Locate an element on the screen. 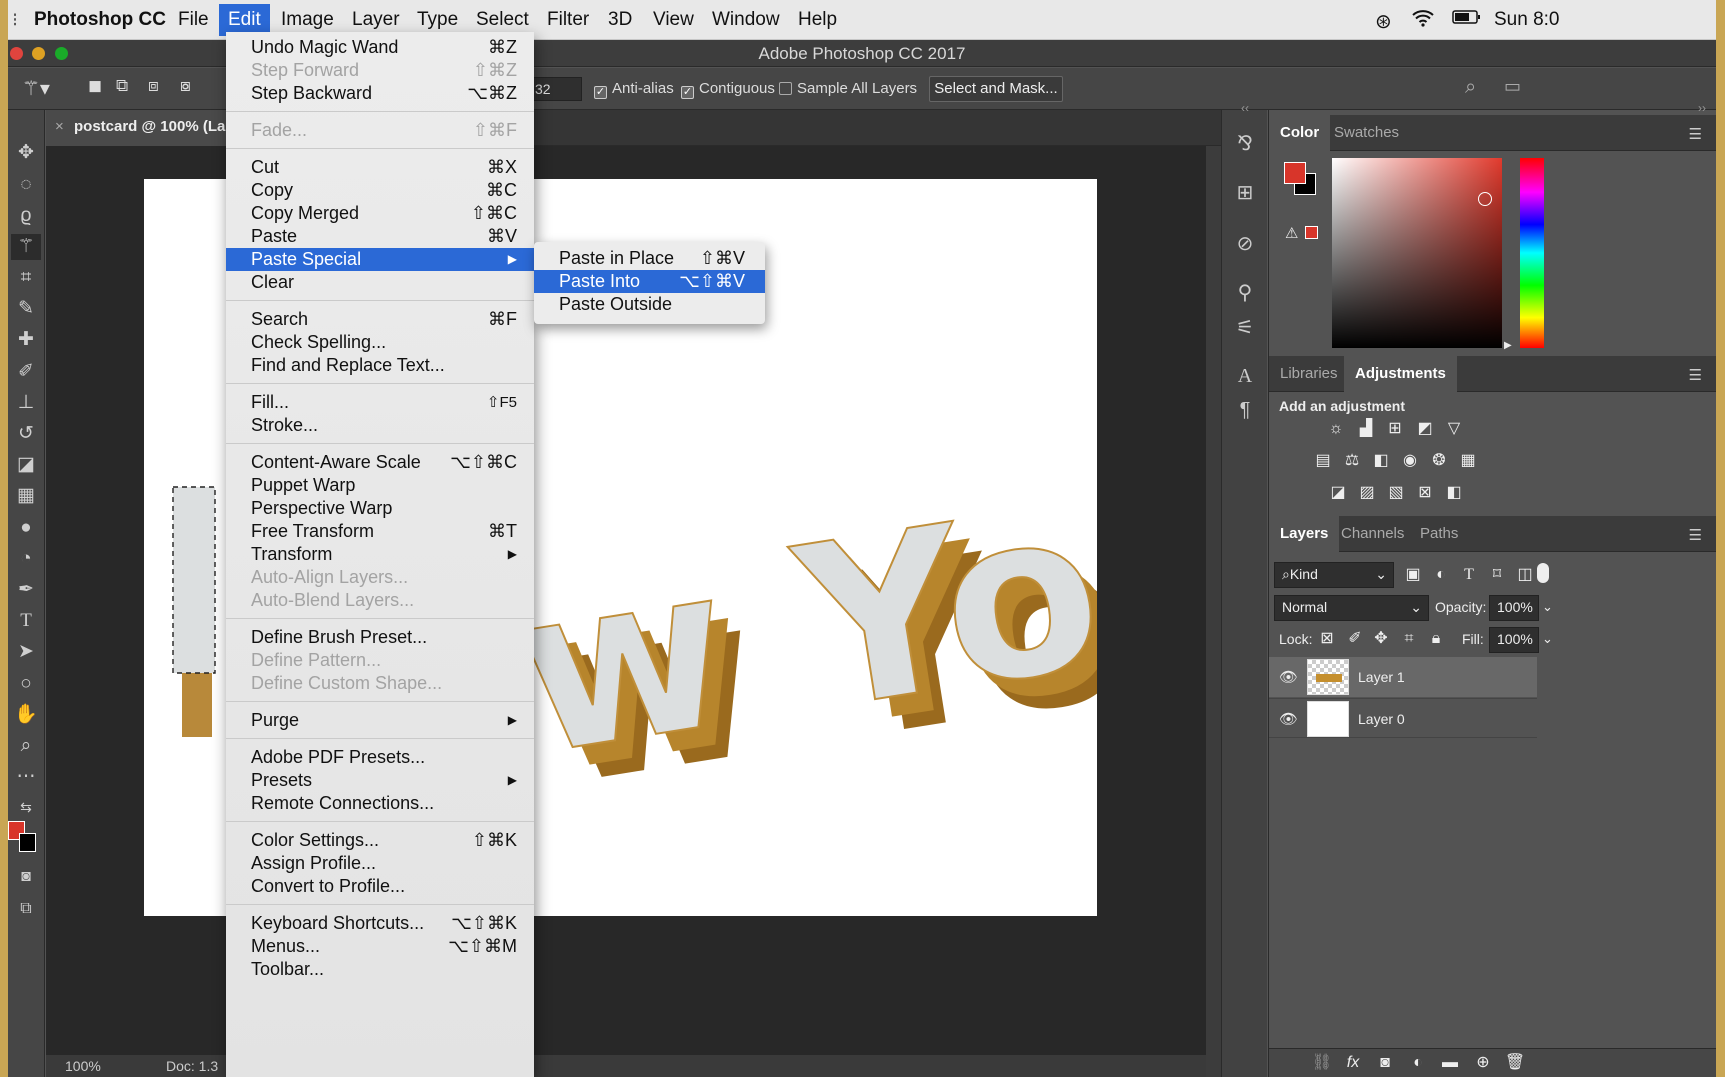  new-selection-icon: ◼ is located at coordinates (95, 86).